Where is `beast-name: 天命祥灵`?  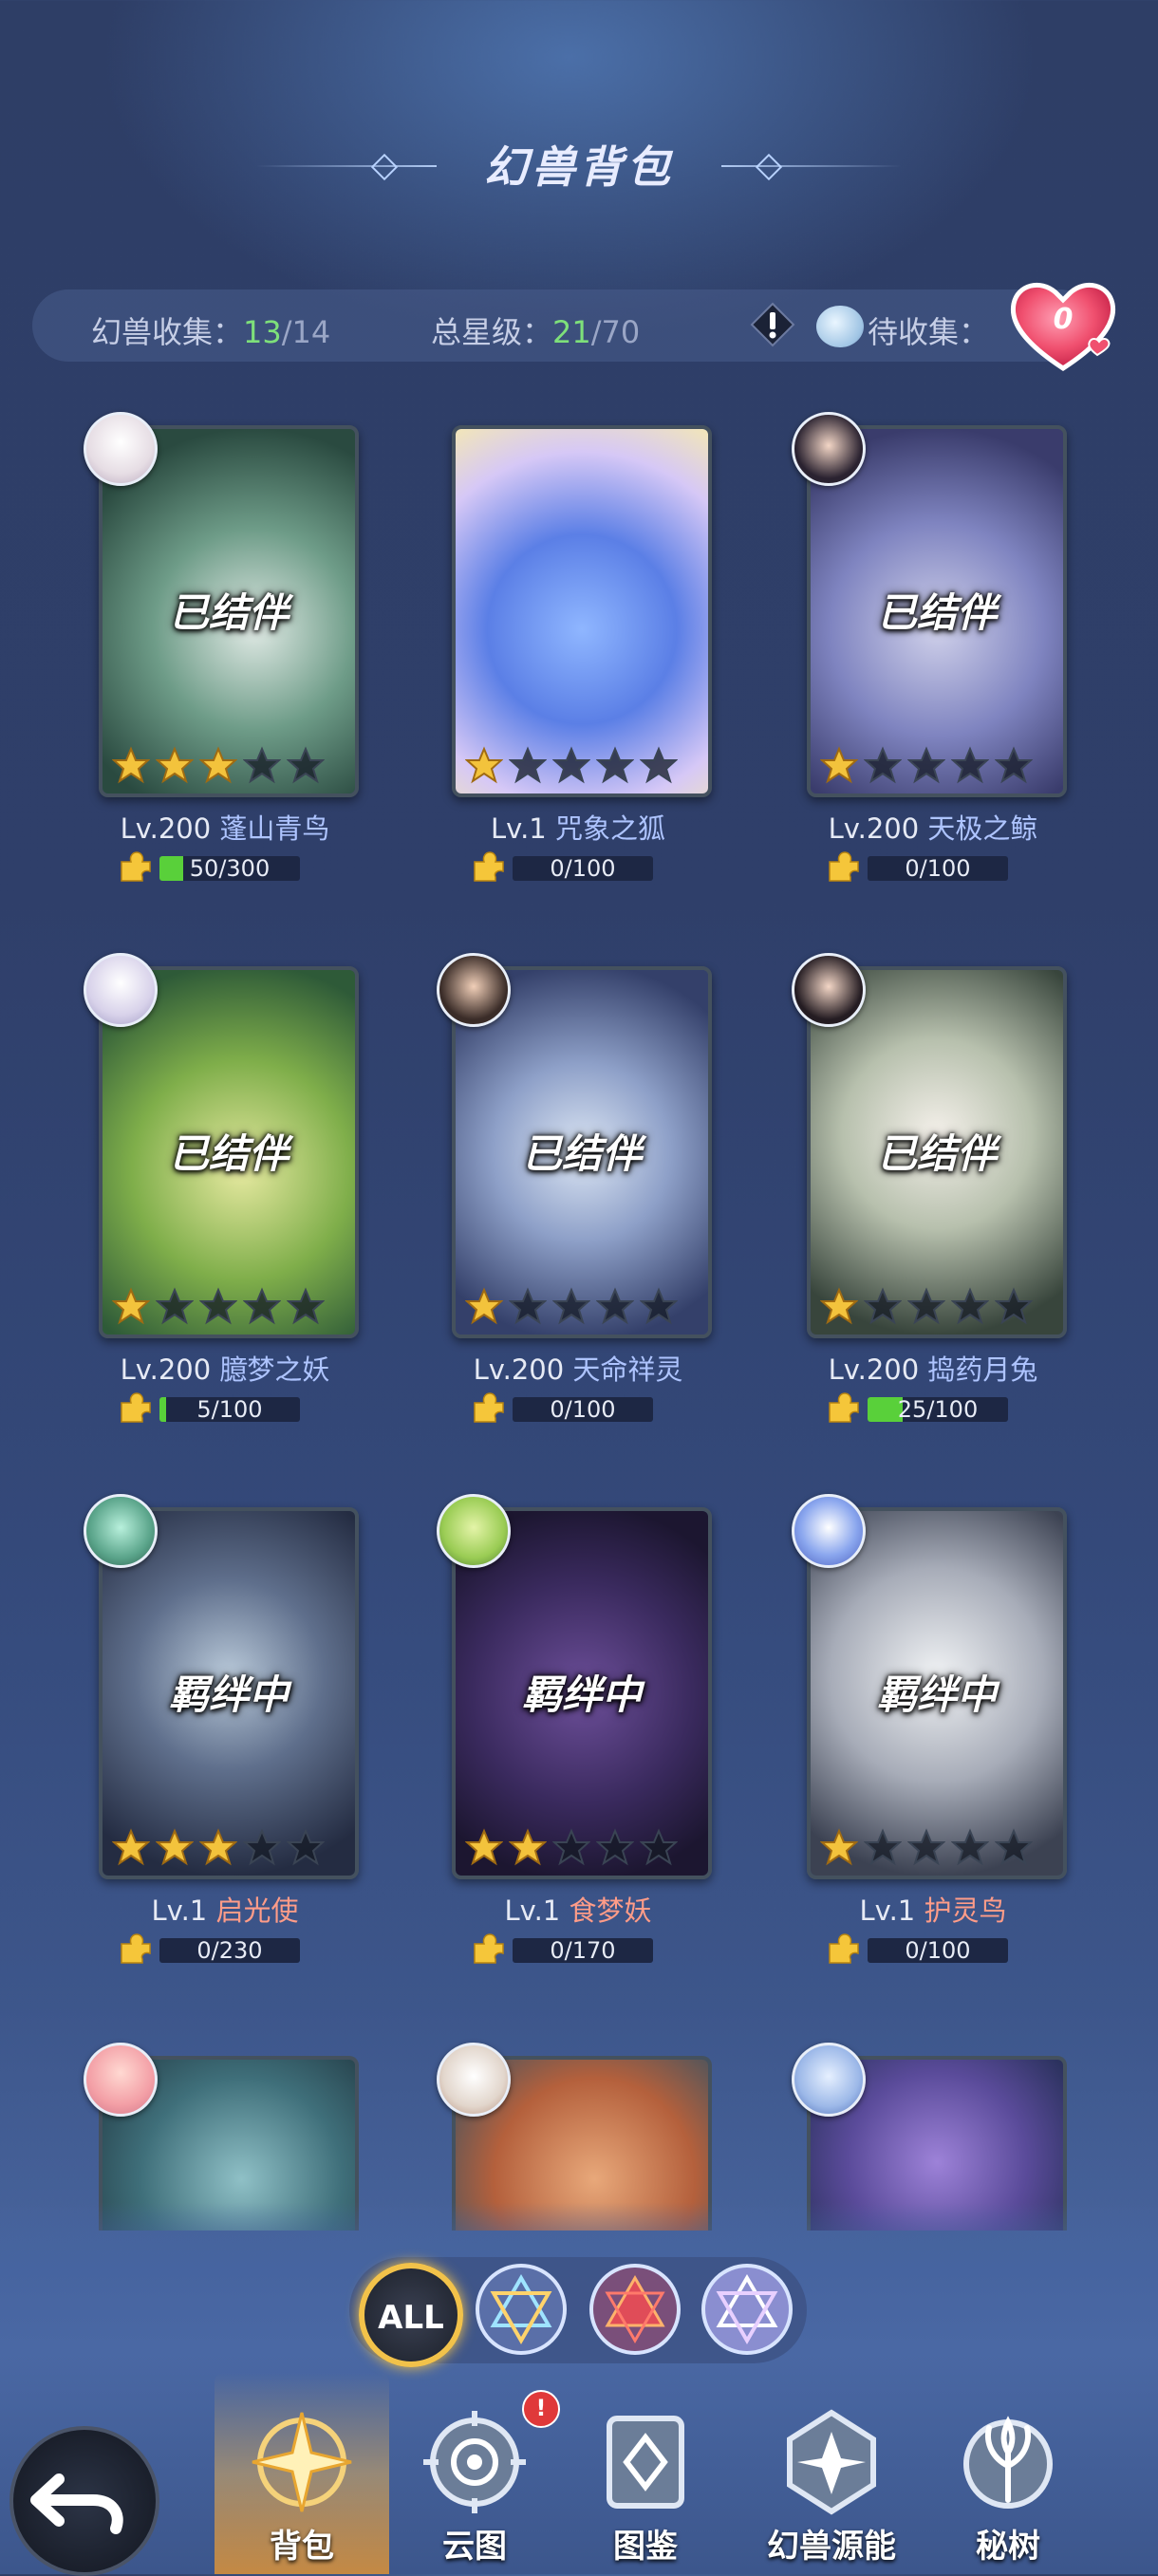 beast-name: 天命祥灵 is located at coordinates (627, 1370).